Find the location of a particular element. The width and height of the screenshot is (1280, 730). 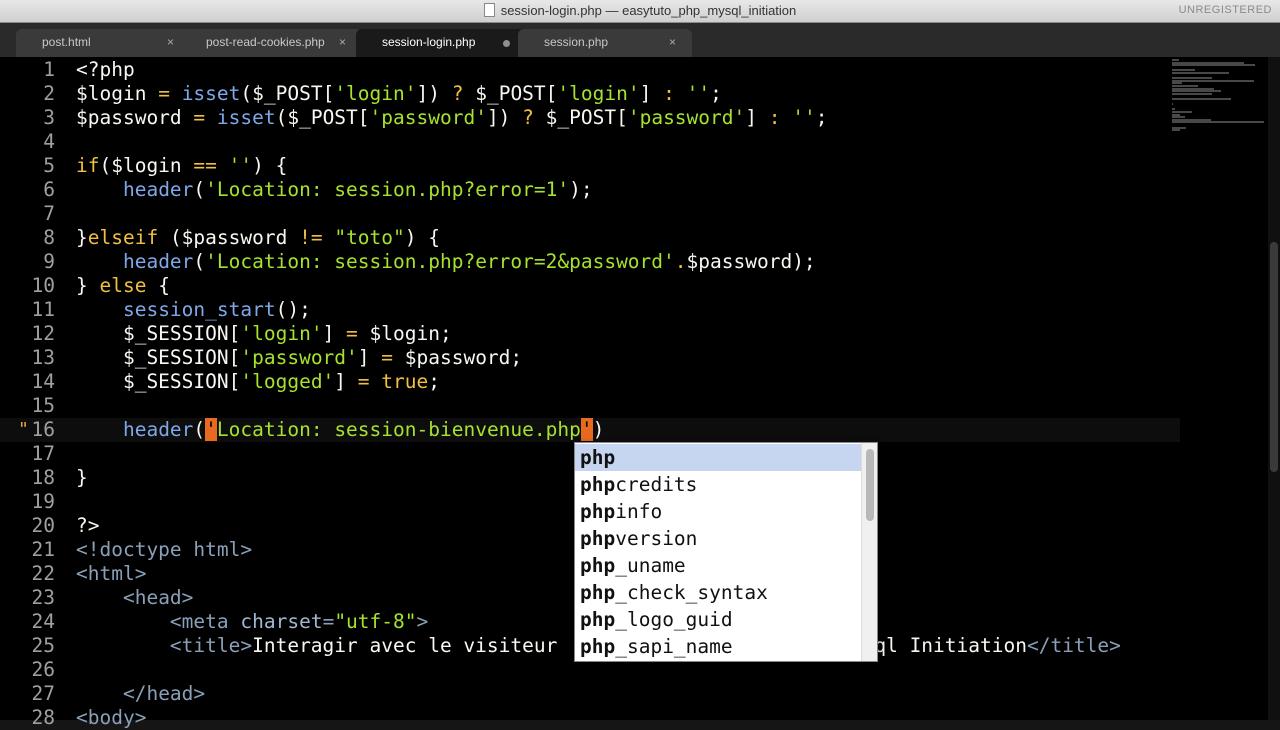

line-number: 27 is located at coordinates (43, 693).